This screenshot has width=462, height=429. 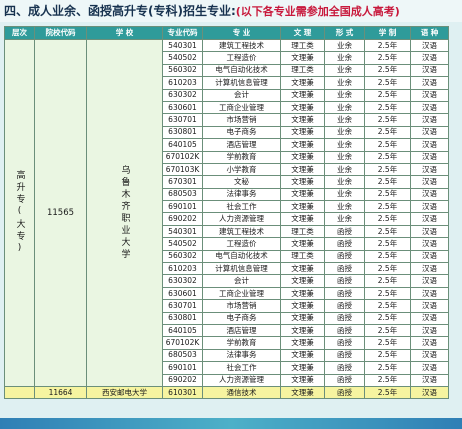 What do you see at coordinates (182, 58) in the screenshot?
I see `major-code-cell: 540502` at bounding box center [182, 58].